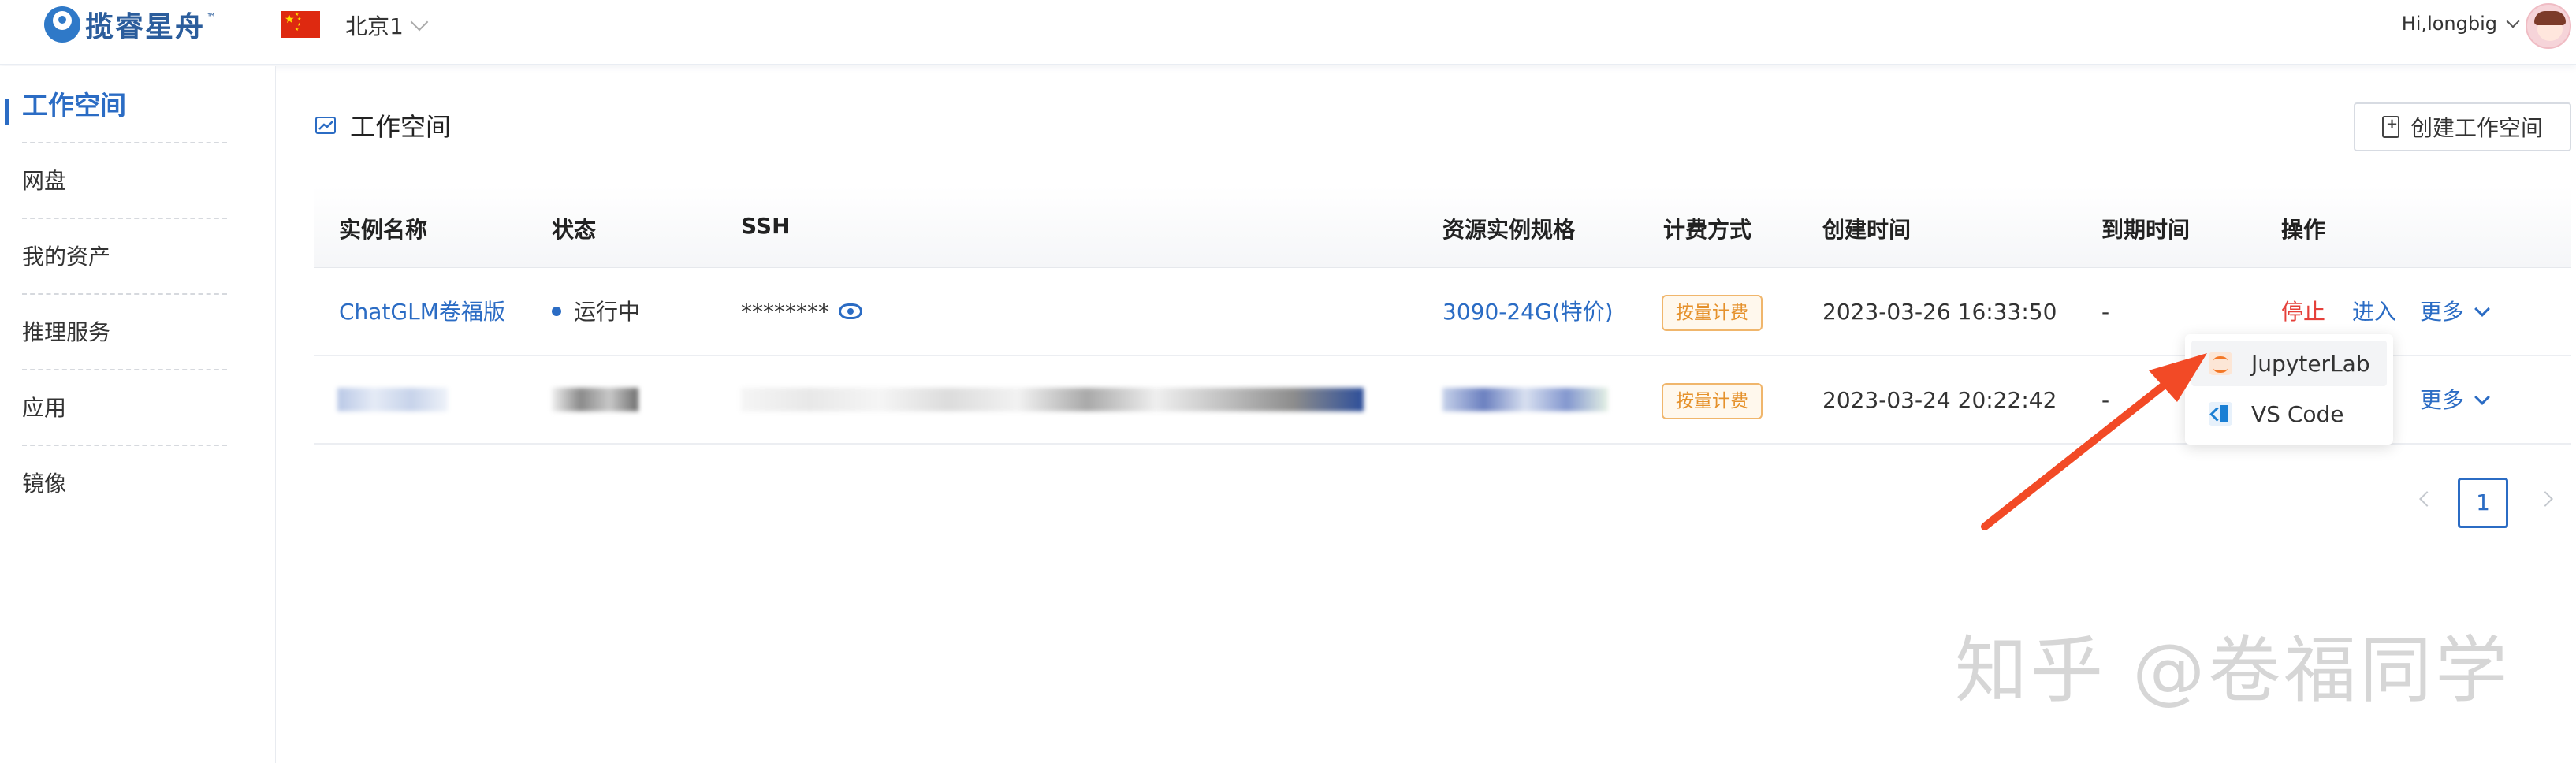 This screenshot has height=763, width=2576. Describe the element at coordinates (2146, 230) in the screenshot. I see `column-header-expires: 到期时间` at that location.